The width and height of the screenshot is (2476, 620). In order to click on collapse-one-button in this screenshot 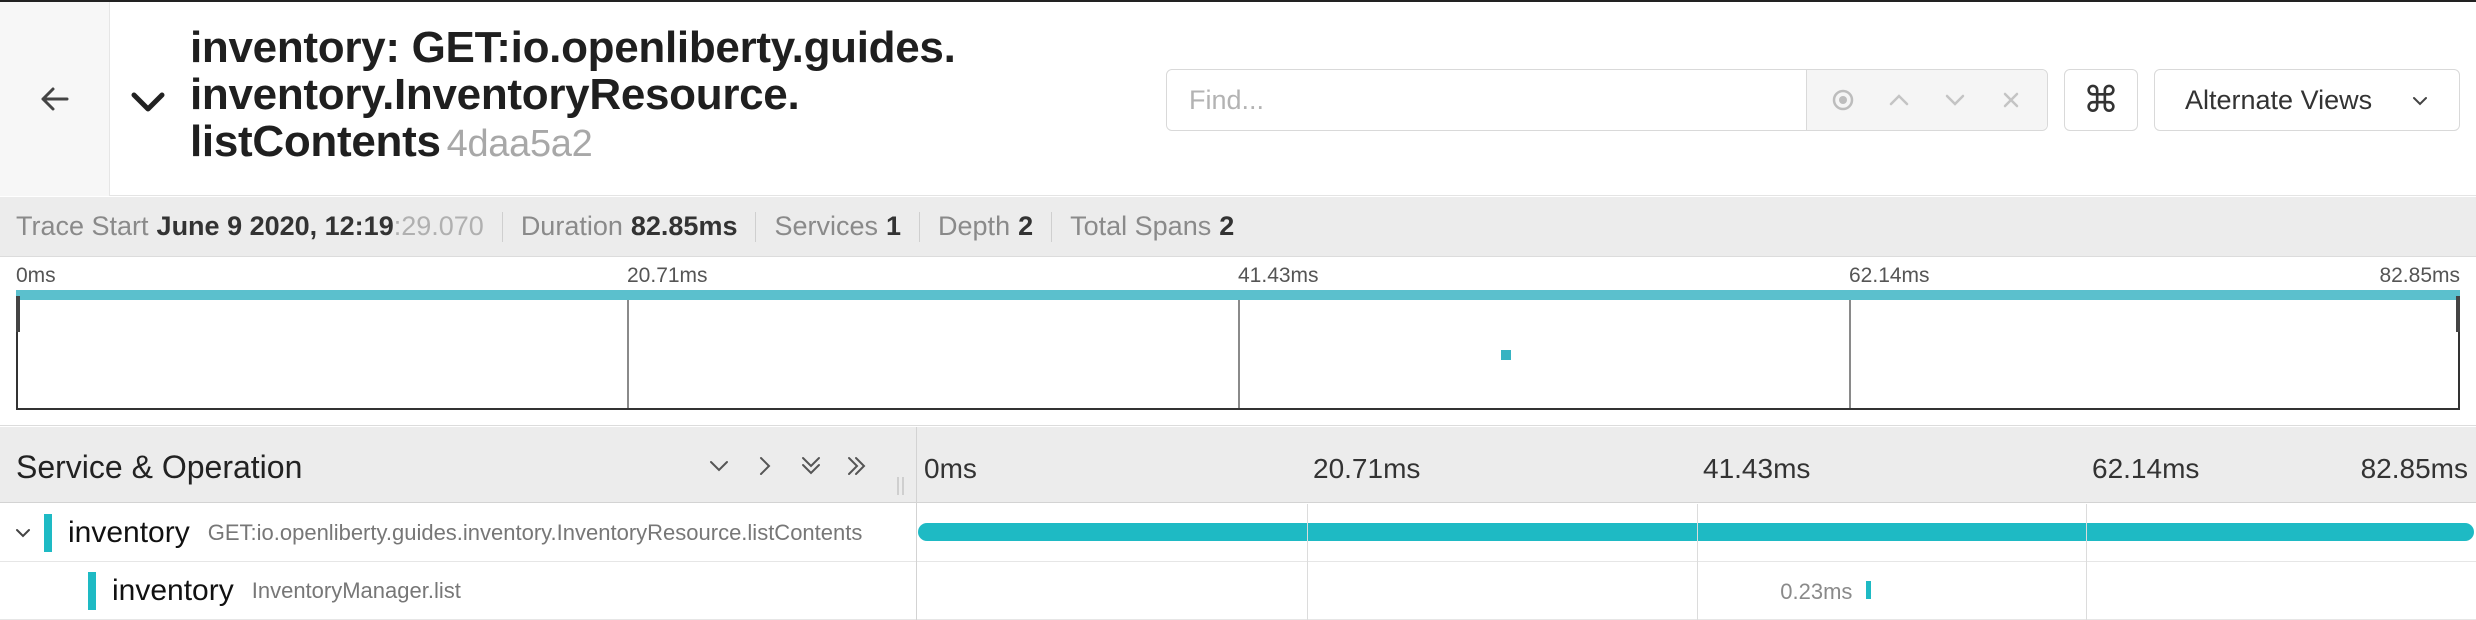, I will do `click(719, 466)`.